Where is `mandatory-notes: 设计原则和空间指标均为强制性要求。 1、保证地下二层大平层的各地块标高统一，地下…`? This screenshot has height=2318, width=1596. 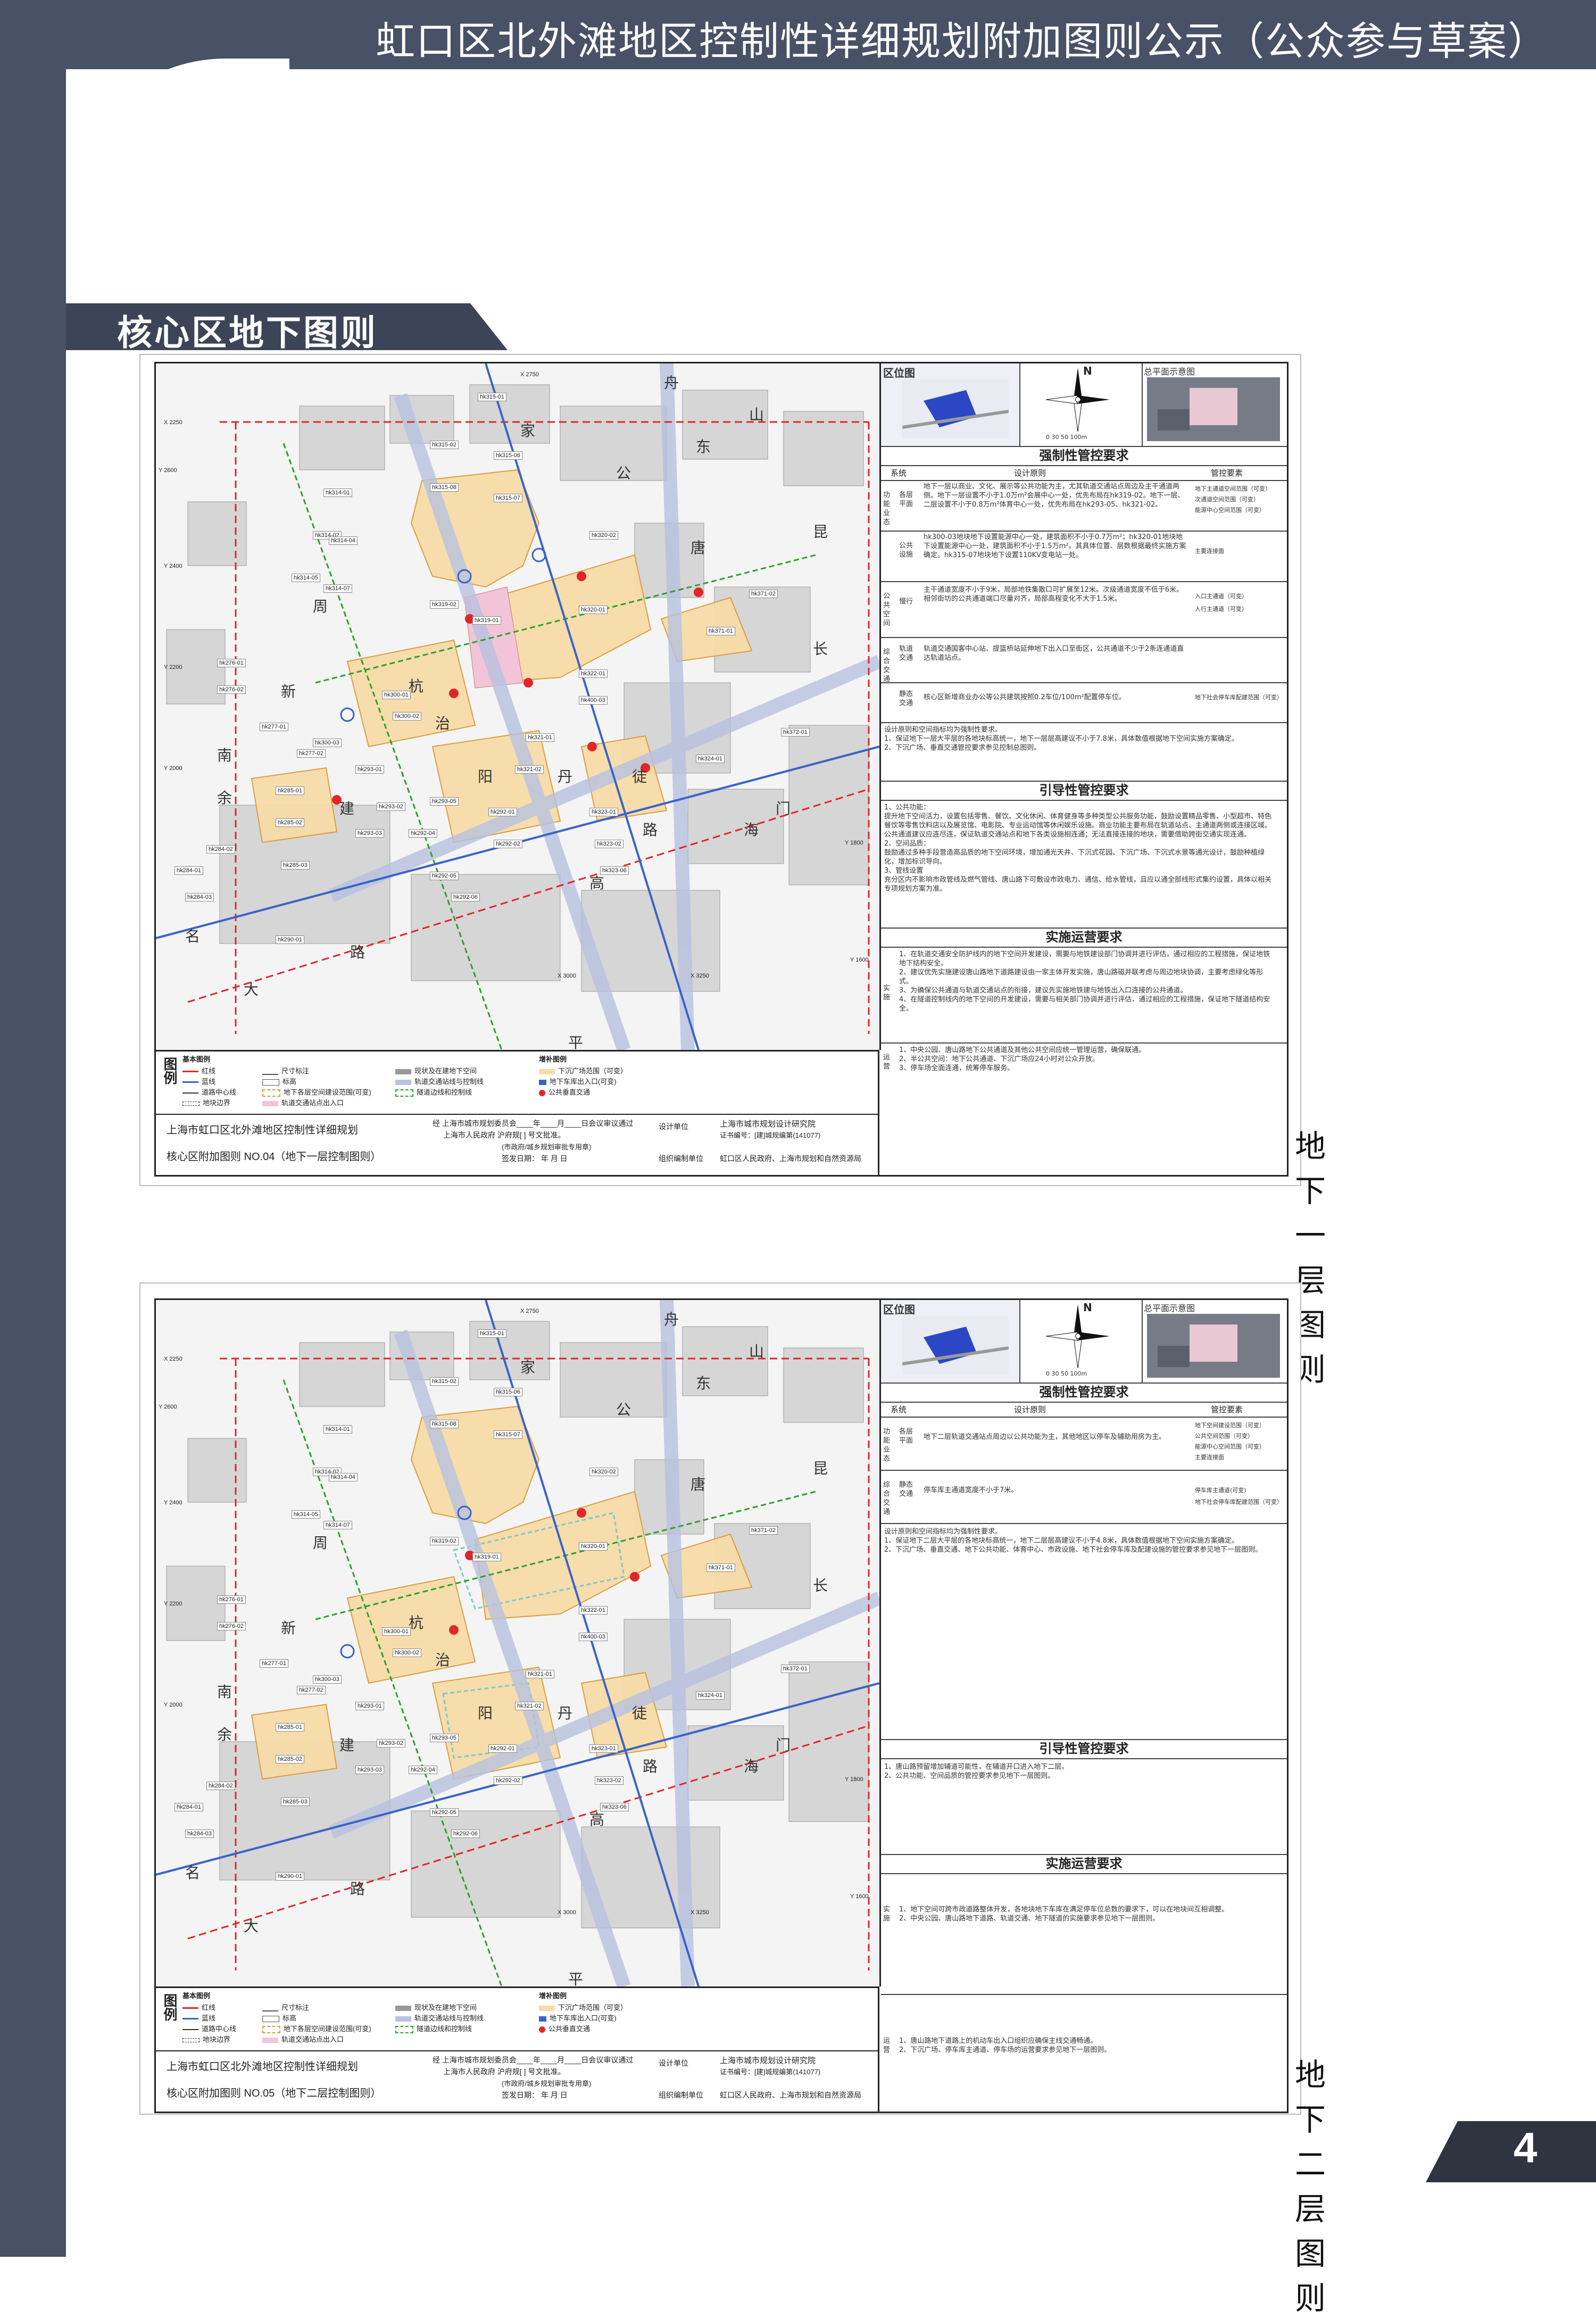 mandatory-notes: 设计原则和空间指标均为强制性要求。 1、保证地下二层大平层的各地块标高统一，地下… is located at coordinates (1073, 1541).